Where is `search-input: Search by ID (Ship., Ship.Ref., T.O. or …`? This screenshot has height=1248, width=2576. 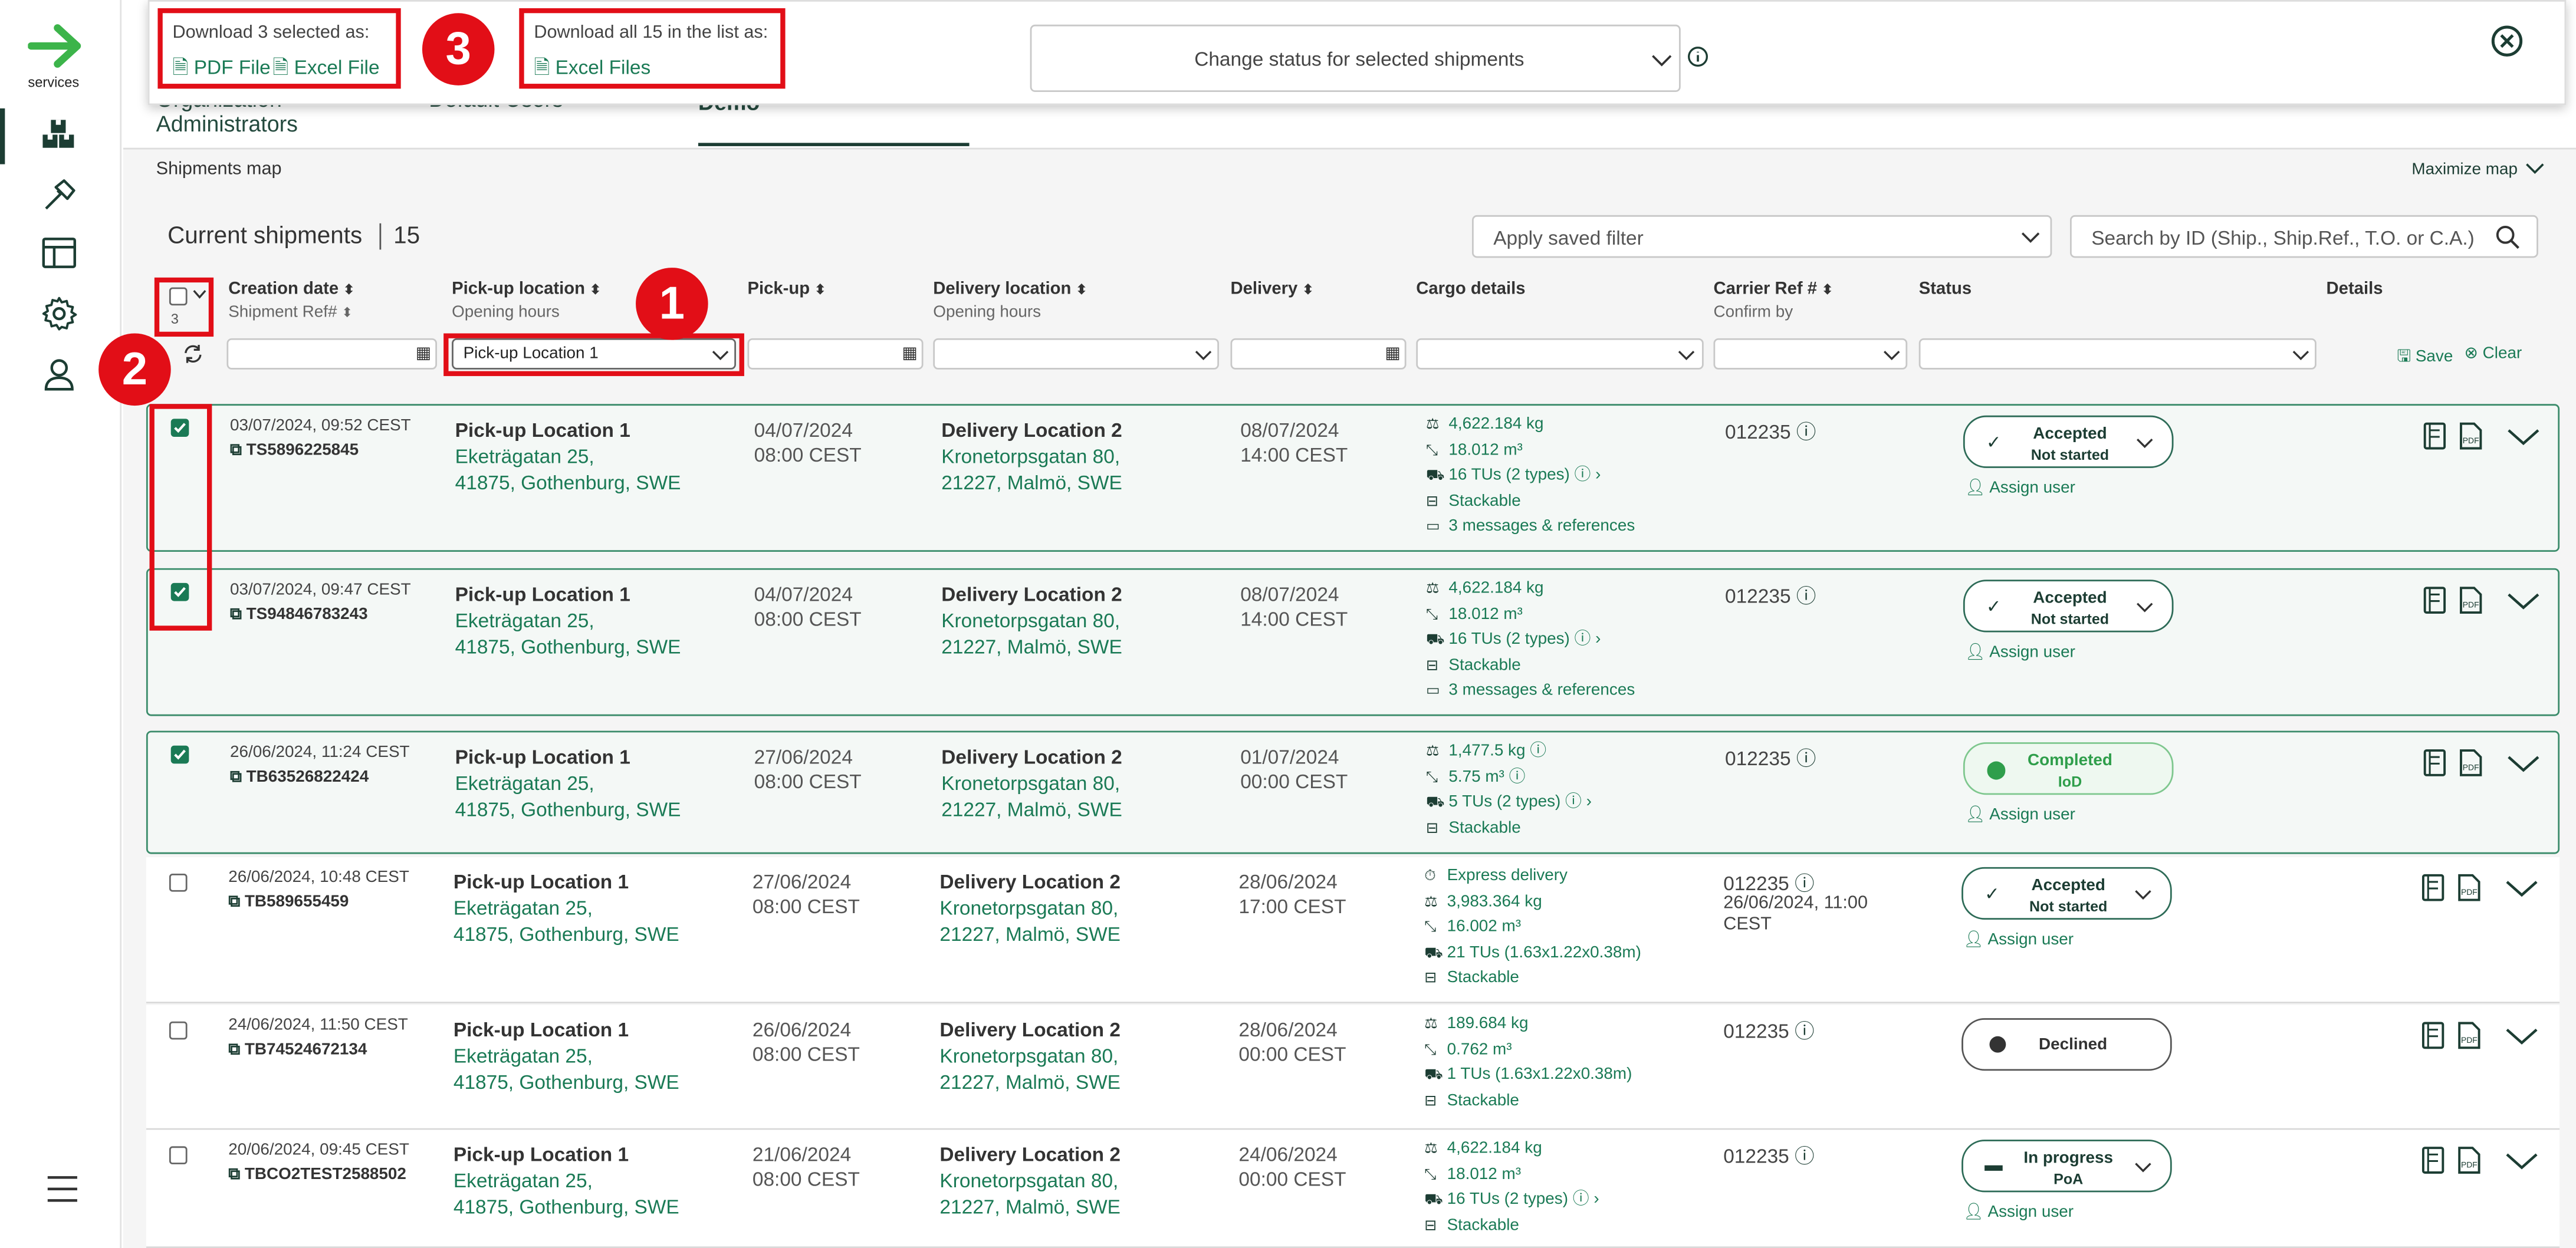
search-input: Search by ID (Ship., Ship.Ref., T.O. or … is located at coordinates (2303, 236).